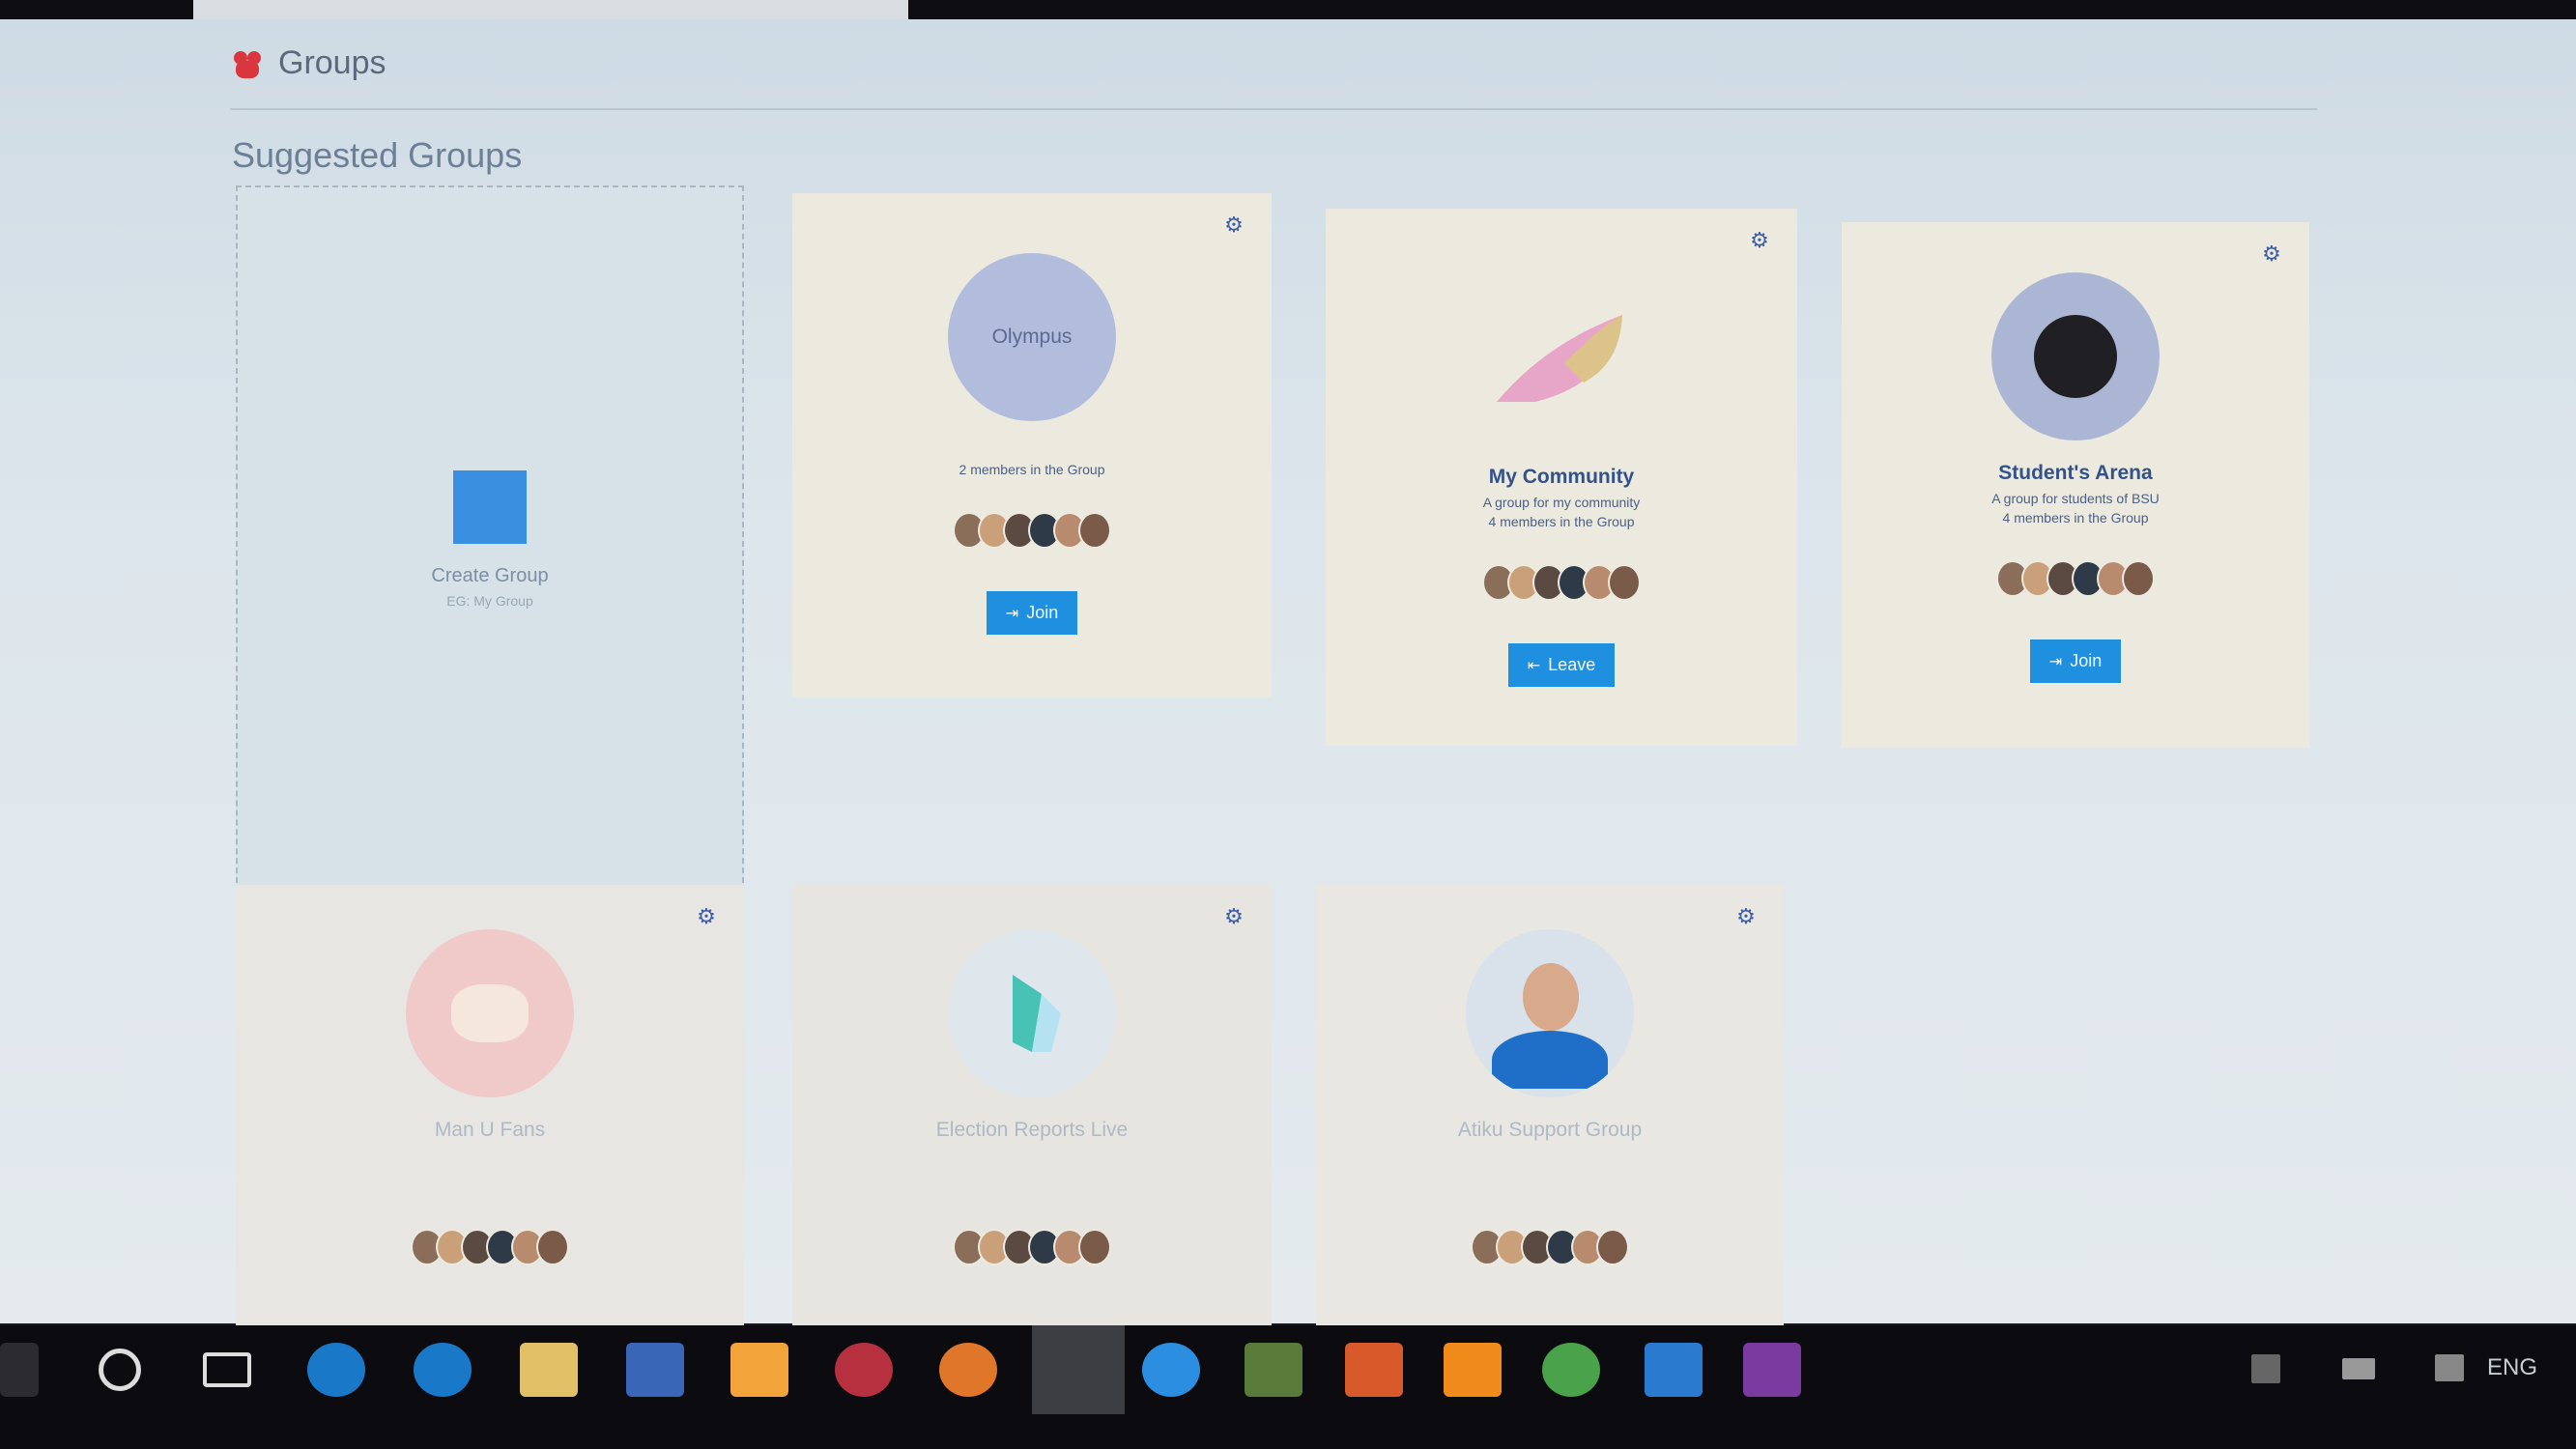  What do you see at coordinates (1032, 469) in the screenshot?
I see `group-member-count: 2 members in the Group` at bounding box center [1032, 469].